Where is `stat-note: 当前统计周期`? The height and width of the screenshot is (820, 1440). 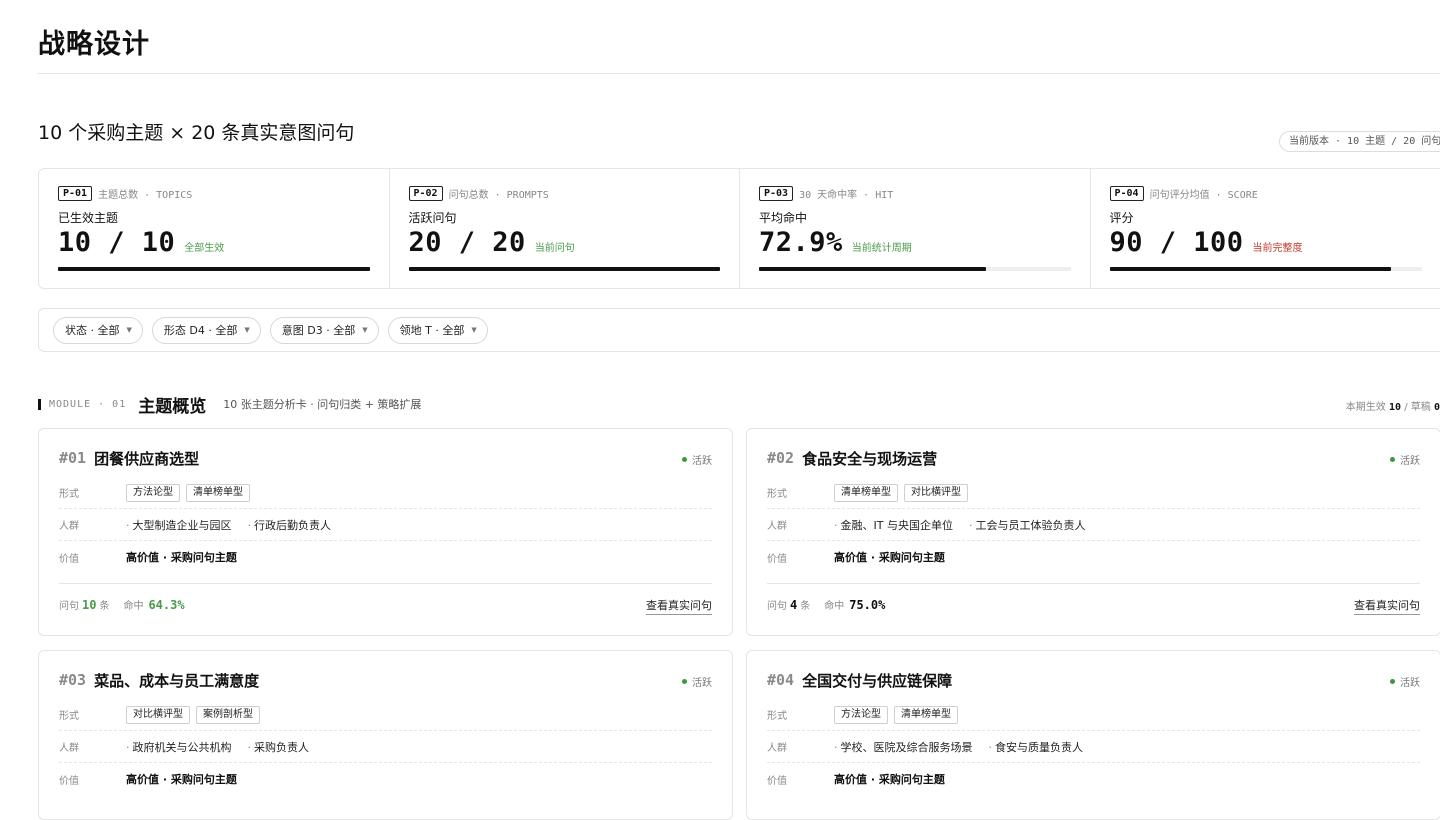 stat-note: 当前统计周期 is located at coordinates (882, 246).